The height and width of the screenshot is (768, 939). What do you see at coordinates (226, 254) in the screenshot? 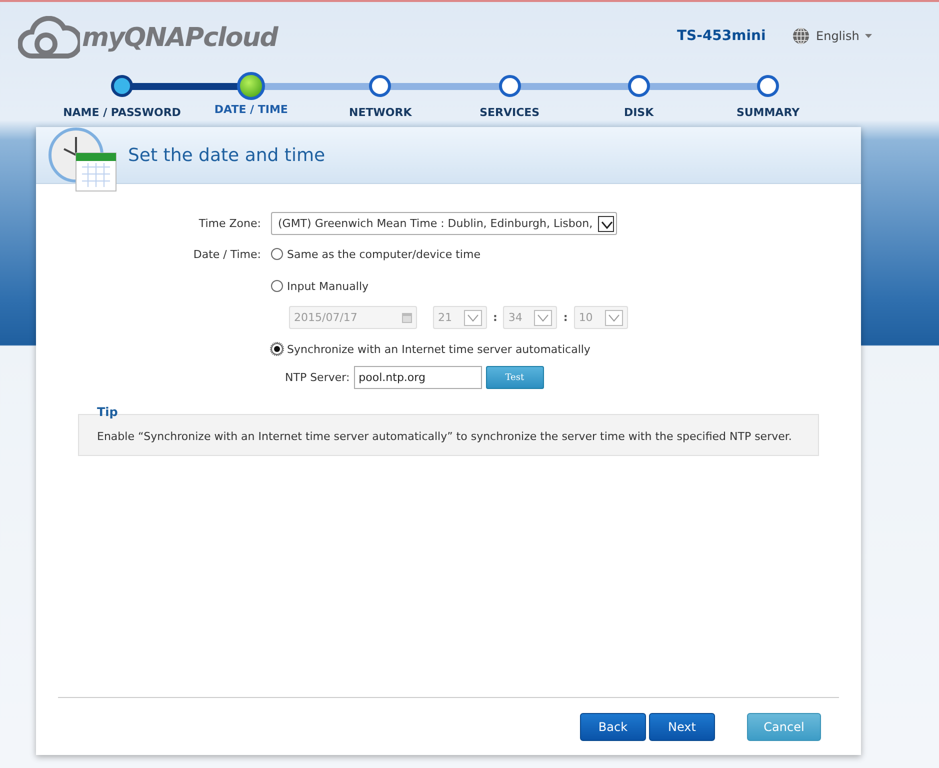
I see `field-label: Date / Time:` at bounding box center [226, 254].